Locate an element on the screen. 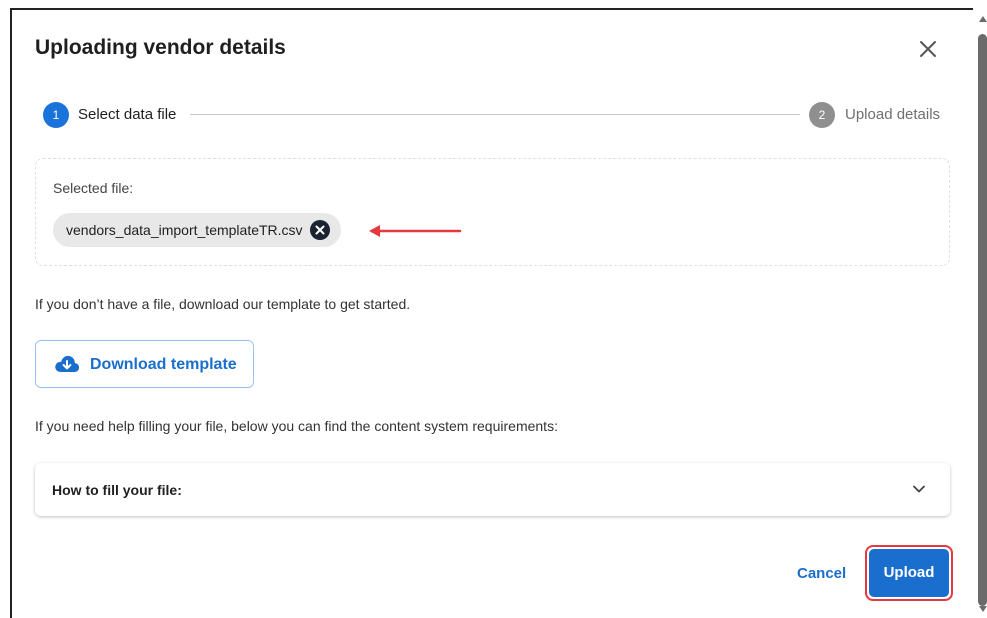 This screenshot has height=618, width=987. scrollbar is located at coordinates (982, 313).